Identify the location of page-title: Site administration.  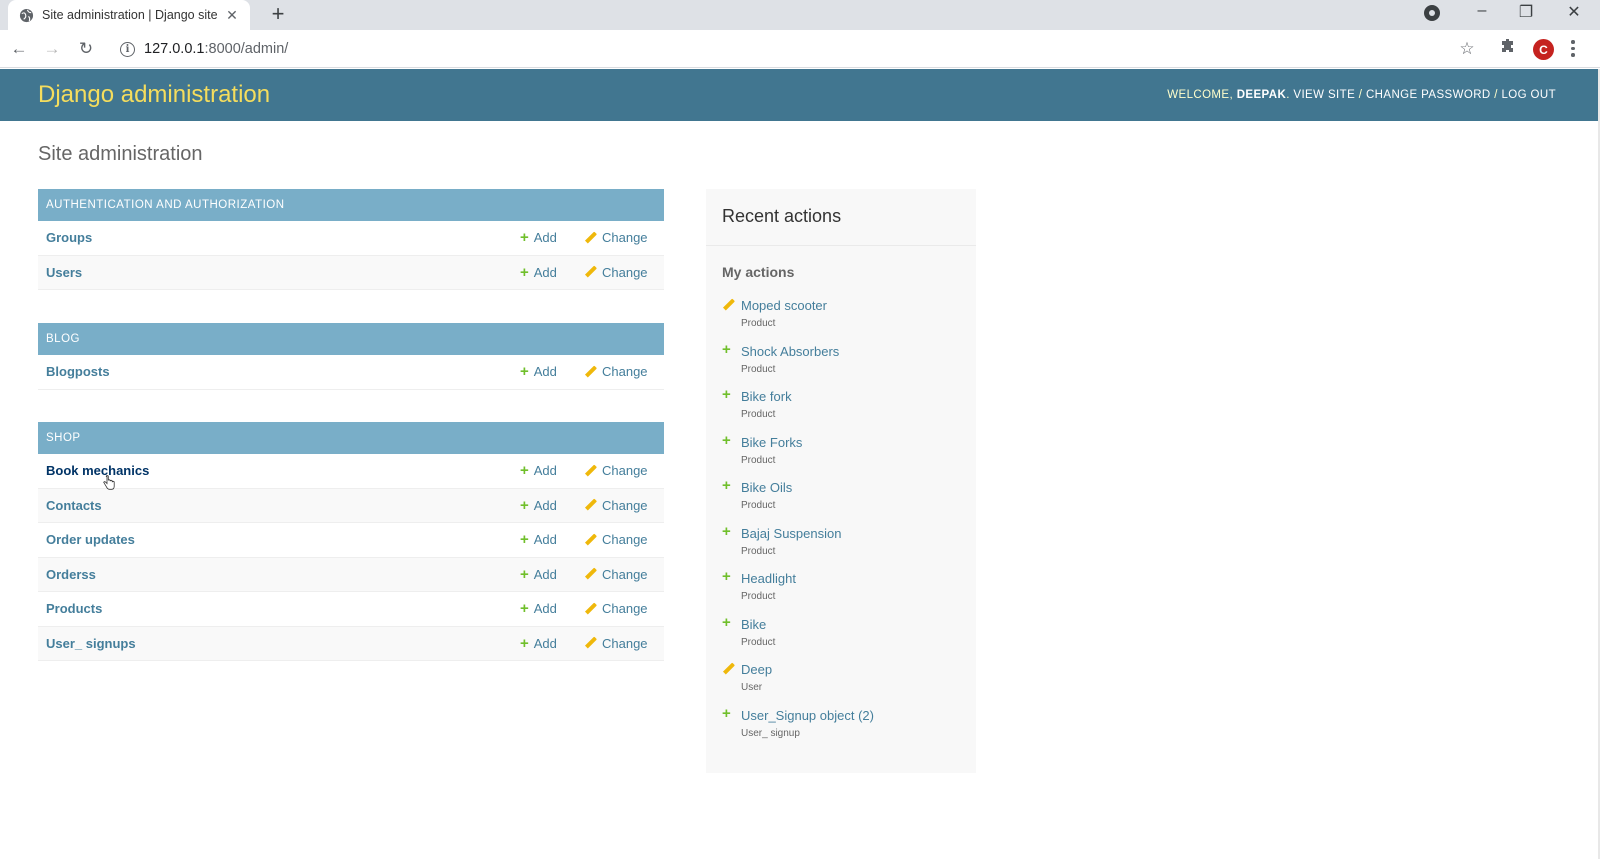
(120, 154).